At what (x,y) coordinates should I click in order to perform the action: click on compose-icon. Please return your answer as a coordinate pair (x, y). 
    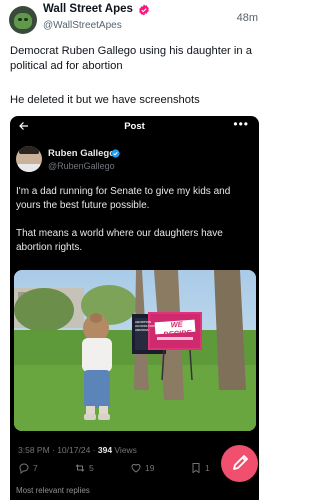
    Looking at the image, I should click on (240, 462).